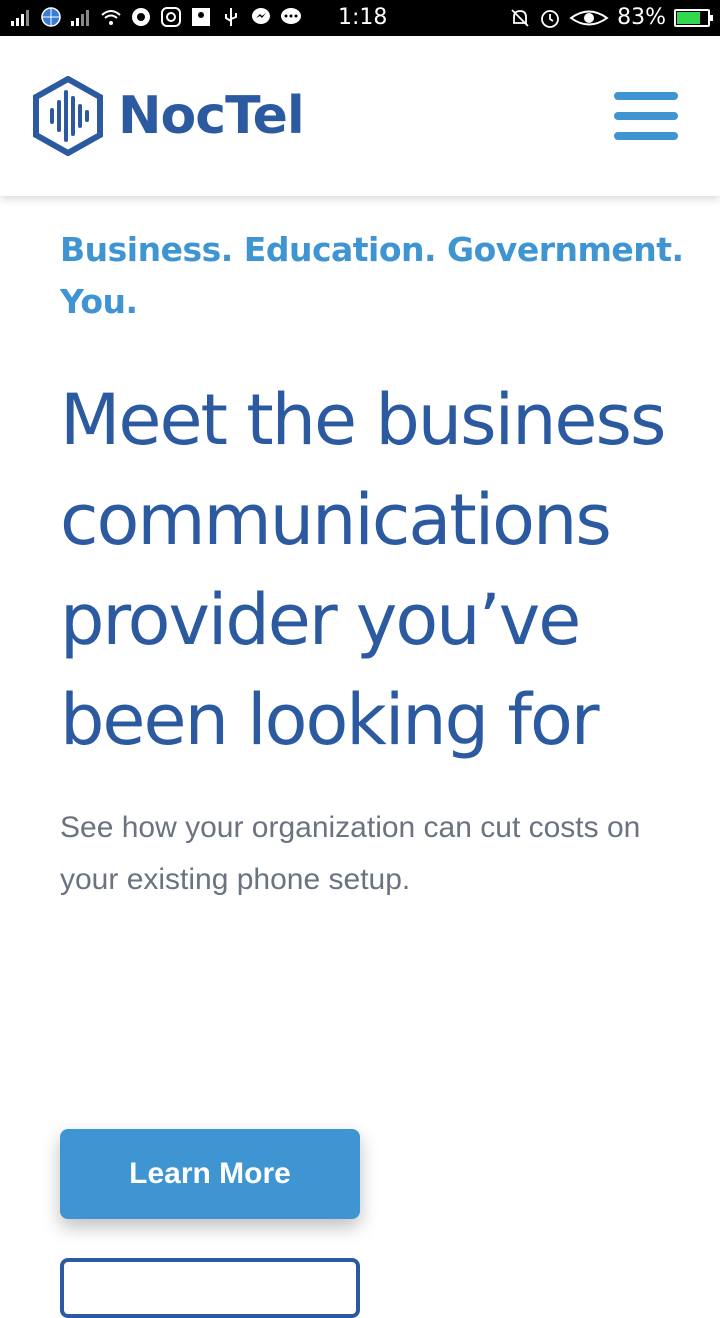 The image size is (720, 1318). Describe the element at coordinates (641, 17) in the screenshot. I see `battery-percent: 83%` at that location.